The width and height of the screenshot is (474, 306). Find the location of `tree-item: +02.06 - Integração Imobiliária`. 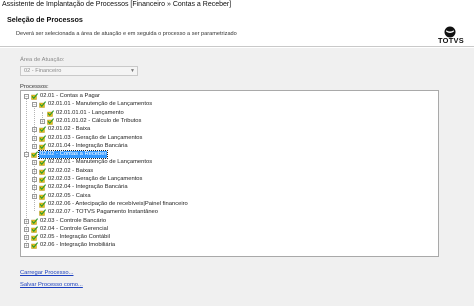

tree-item: +02.06 - Integração Imobiliária is located at coordinates (226, 246).